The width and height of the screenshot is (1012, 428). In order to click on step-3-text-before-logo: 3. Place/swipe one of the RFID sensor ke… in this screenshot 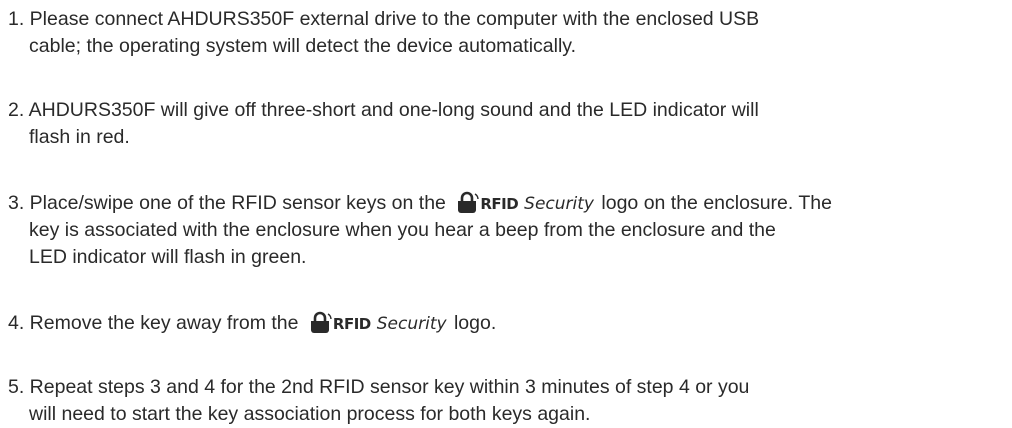, I will do `click(227, 203)`.